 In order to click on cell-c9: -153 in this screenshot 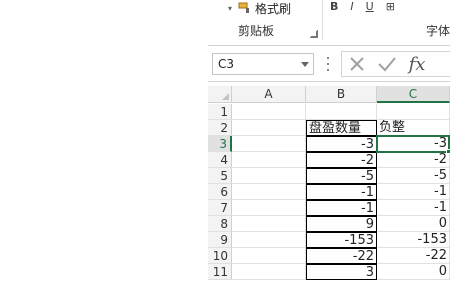, I will do `click(413, 240)`.